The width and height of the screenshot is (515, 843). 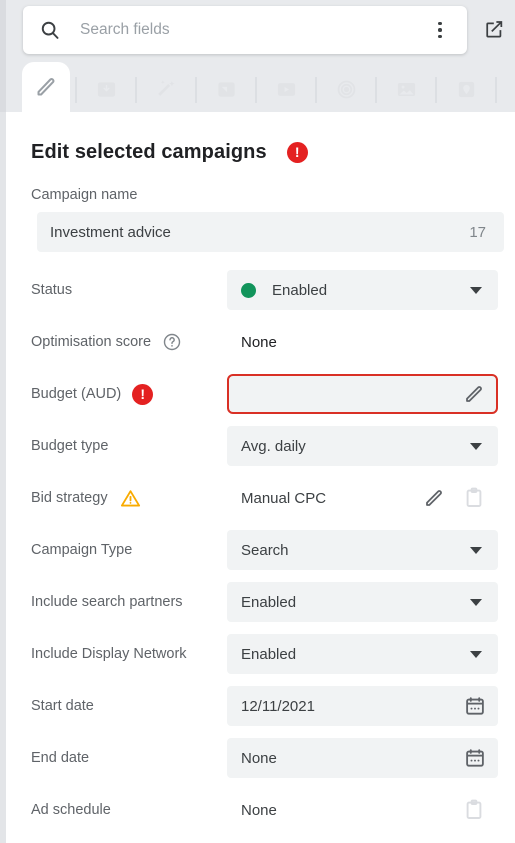 What do you see at coordinates (362, 394) in the screenshot?
I see `budget-input` at bounding box center [362, 394].